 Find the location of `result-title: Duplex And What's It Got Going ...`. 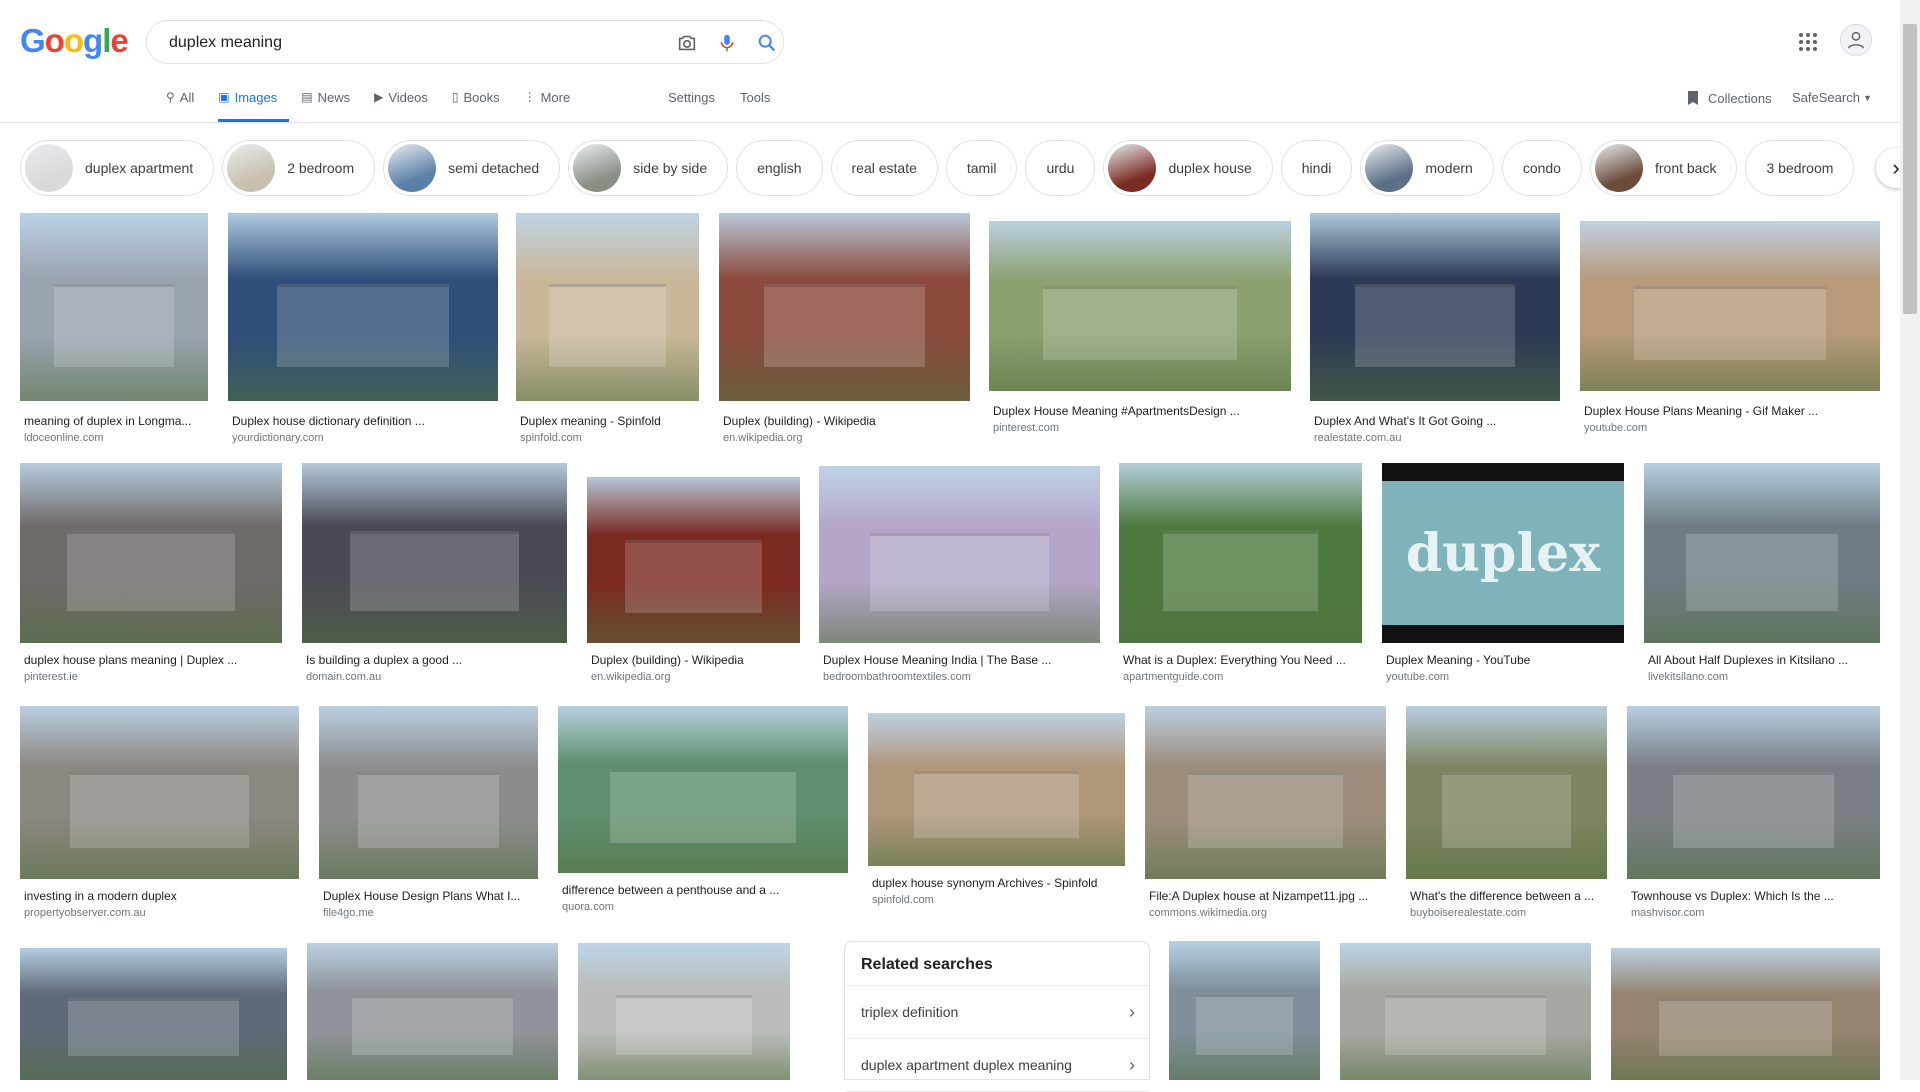

result-title: Duplex And What's It Got Going ... is located at coordinates (1435, 421).